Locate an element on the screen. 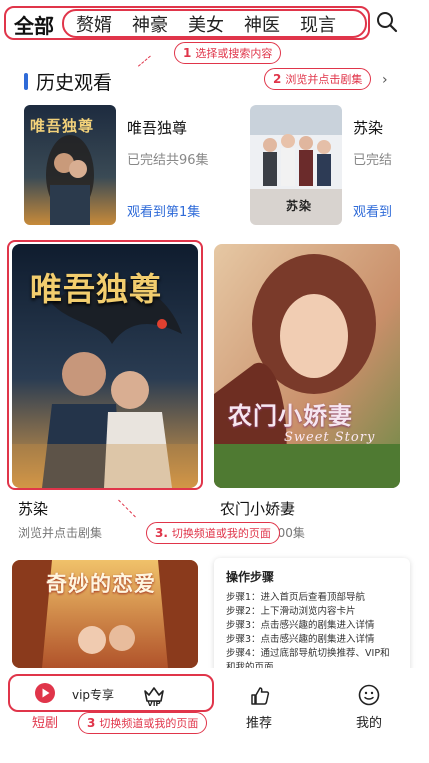 The width and height of the screenshot is (429, 763). annotation-step-1-leader is located at coordinates (144, 61).